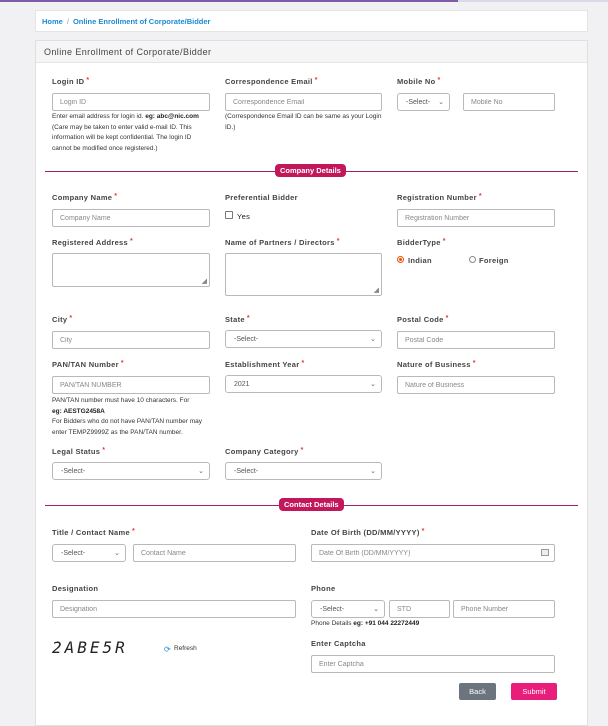 The width and height of the screenshot is (608, 726). Describe the element at coordinates (311, 52) in the screenshot. I see `panel-title: Online Enrollment of Corporate/Bidder` at that location.